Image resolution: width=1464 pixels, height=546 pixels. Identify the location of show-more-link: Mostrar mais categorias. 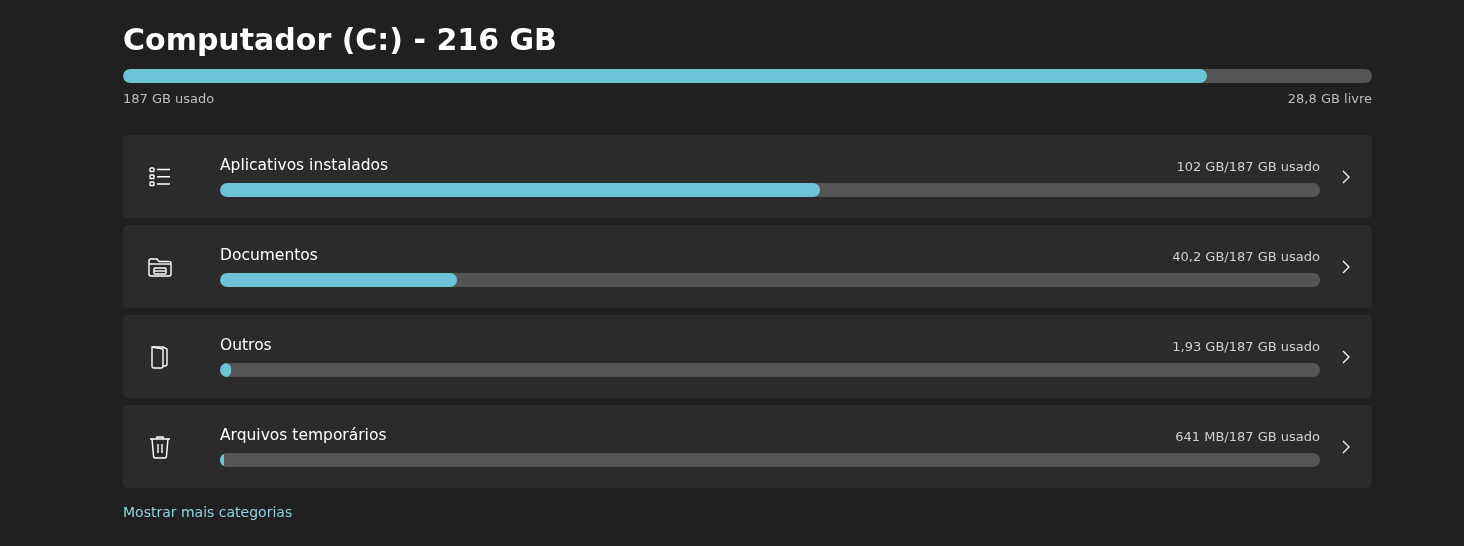
(208, 512).